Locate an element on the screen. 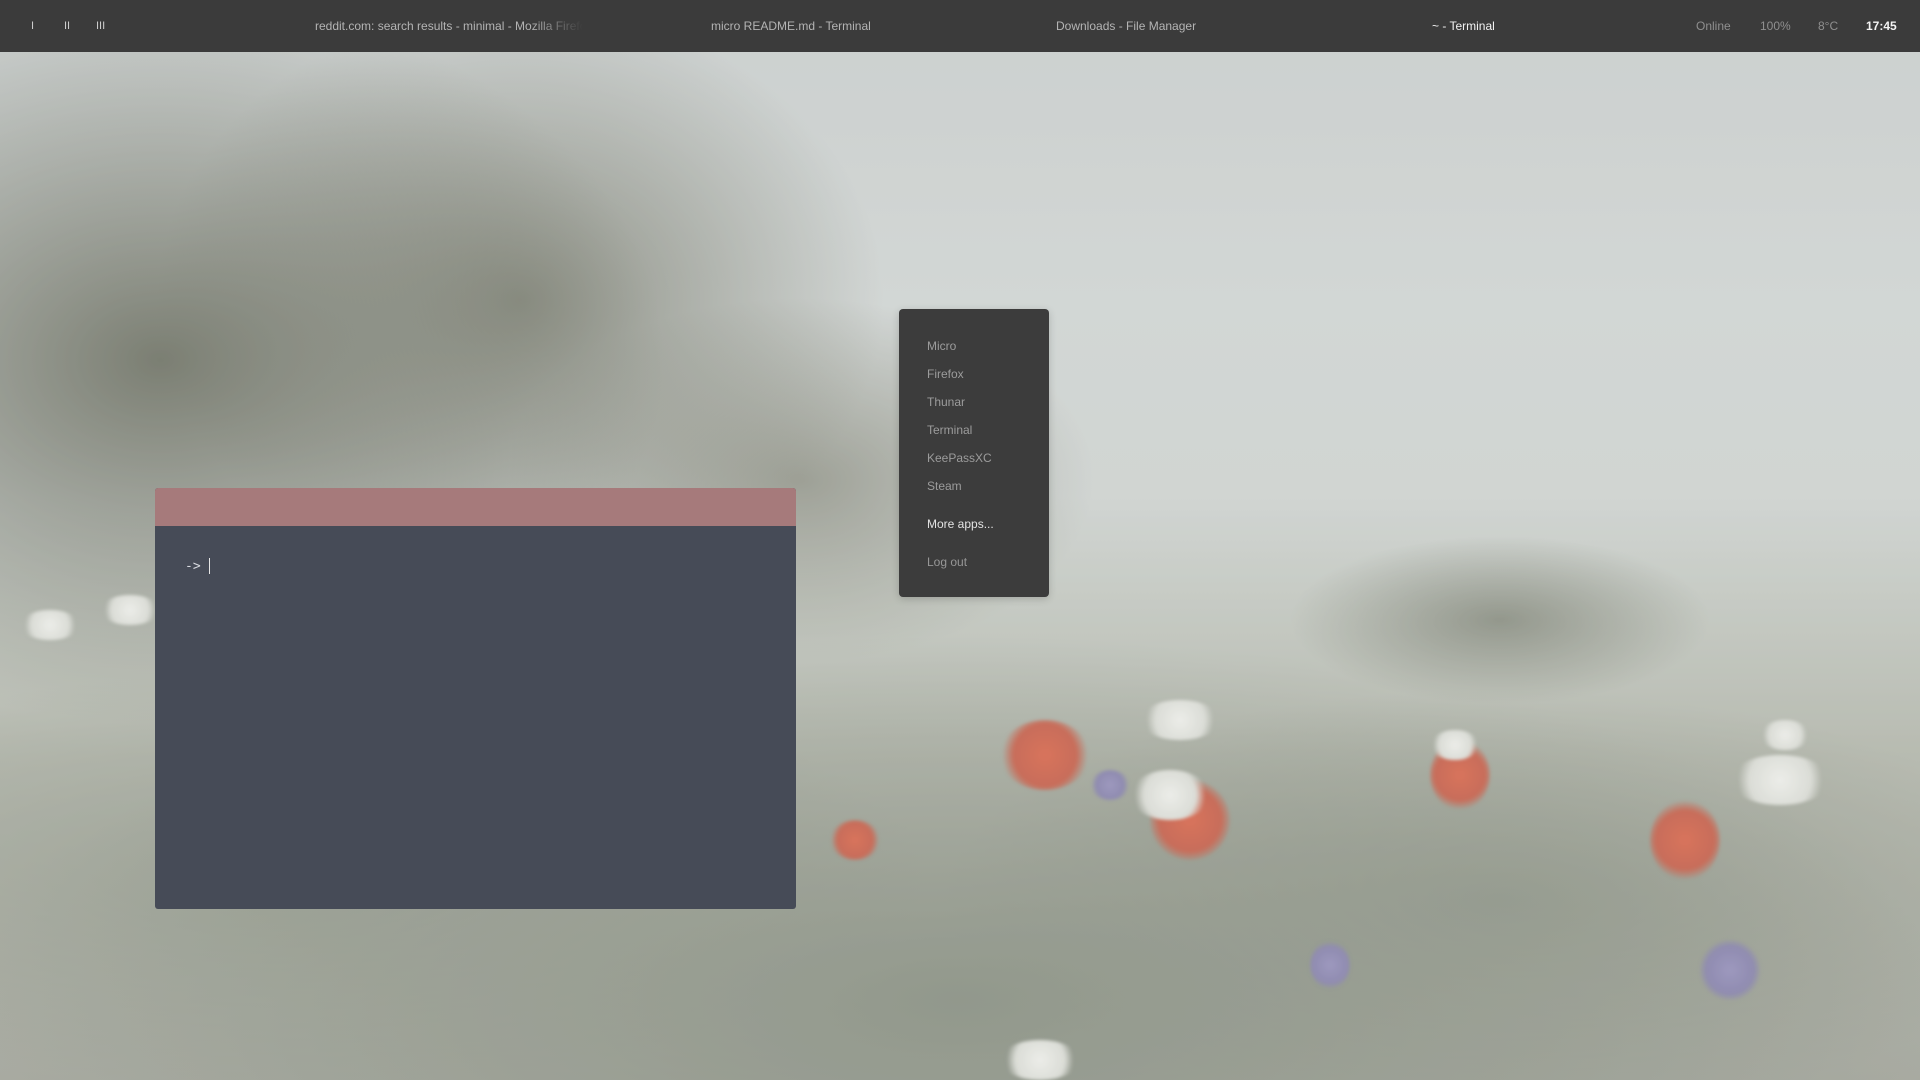 The height and width of the screenshot is (1080, 1920). taskbar-item-terminal-active: ~ - Terminal is located at coordinates (1463, 26).